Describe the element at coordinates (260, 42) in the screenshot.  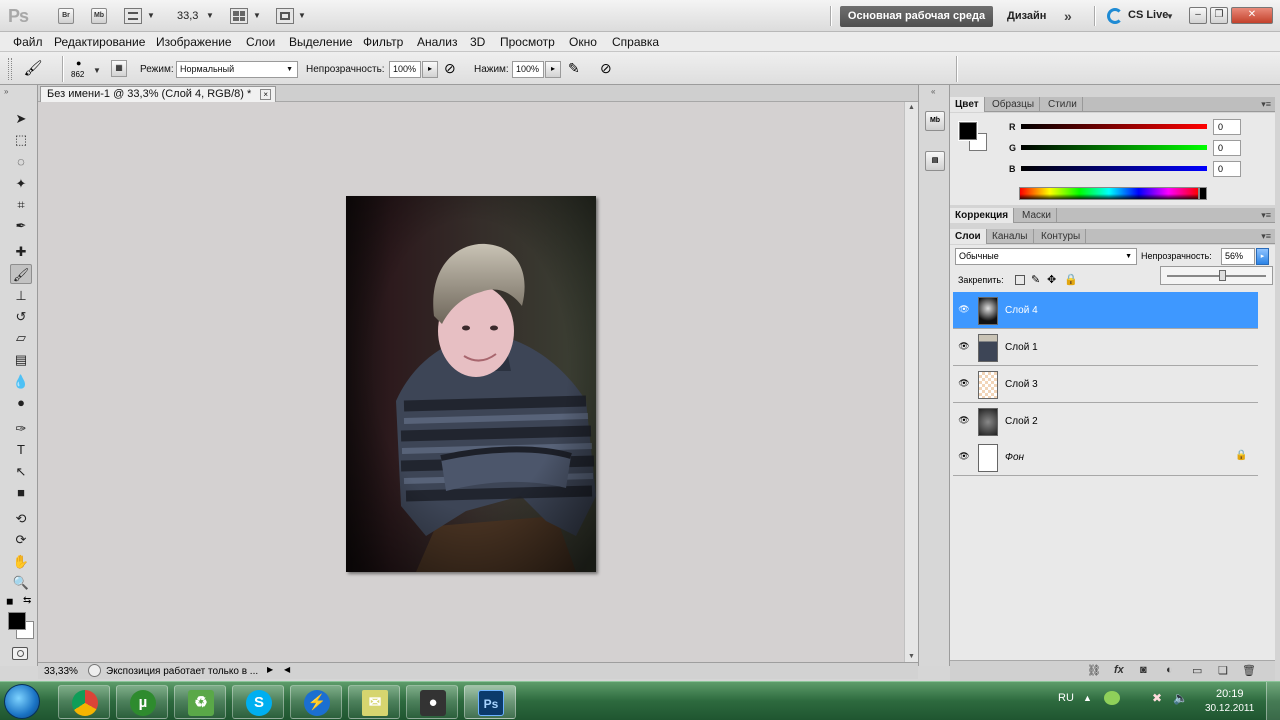
I see `menu-layers: Слои` at that location.